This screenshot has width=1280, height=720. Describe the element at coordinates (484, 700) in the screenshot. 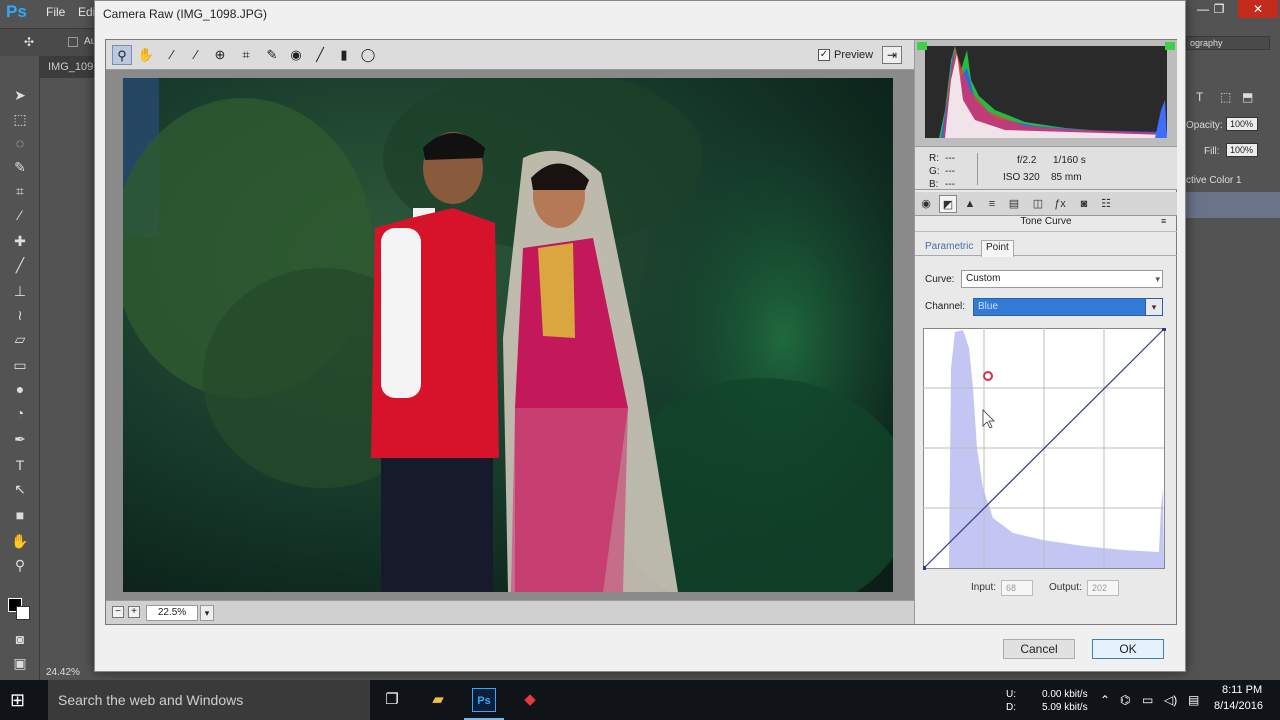

I see `photoshop-taskbar-icon: Ps` at that location.